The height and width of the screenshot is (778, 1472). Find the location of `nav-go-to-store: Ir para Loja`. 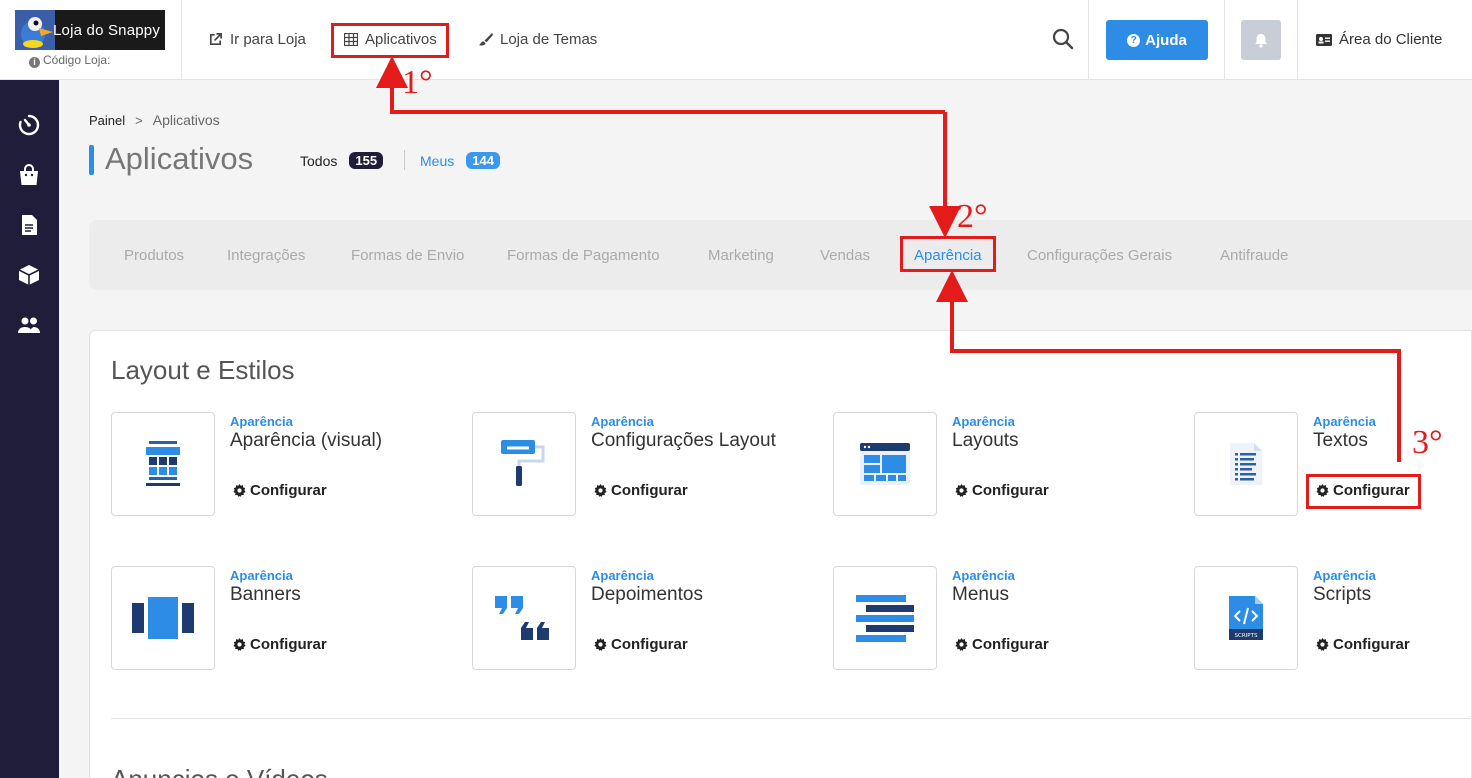

nav-go-to-store: Ir para Loja is located at coordinates (257, 39).